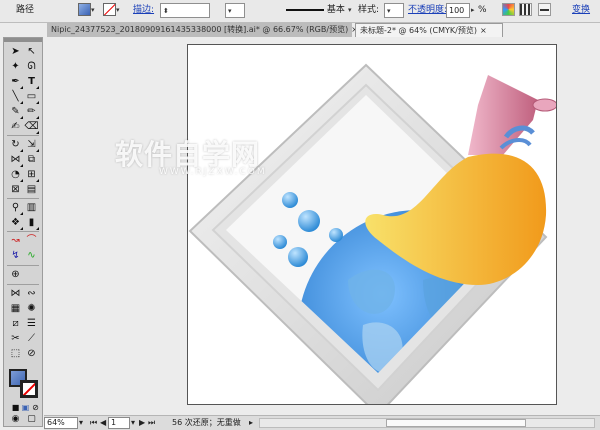 Image resolution: width=600 pixels, height=430 pixels. I want to click on eraser-tool-icon: ⌫, so click(31, 126).